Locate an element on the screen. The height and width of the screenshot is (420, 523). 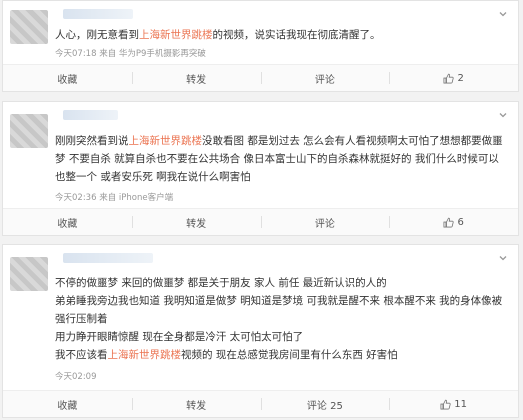
like-count: 11 is located at coordinates (460, 404).